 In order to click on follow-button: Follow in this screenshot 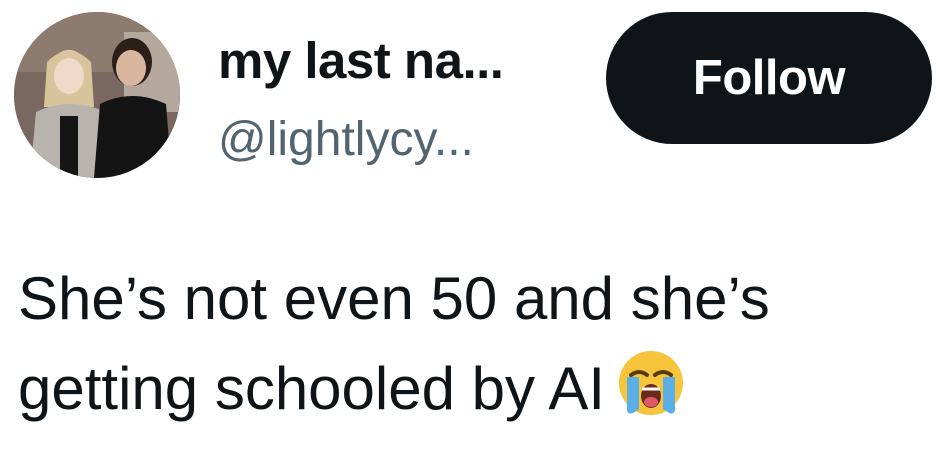, I will do `click(769, 78)`.